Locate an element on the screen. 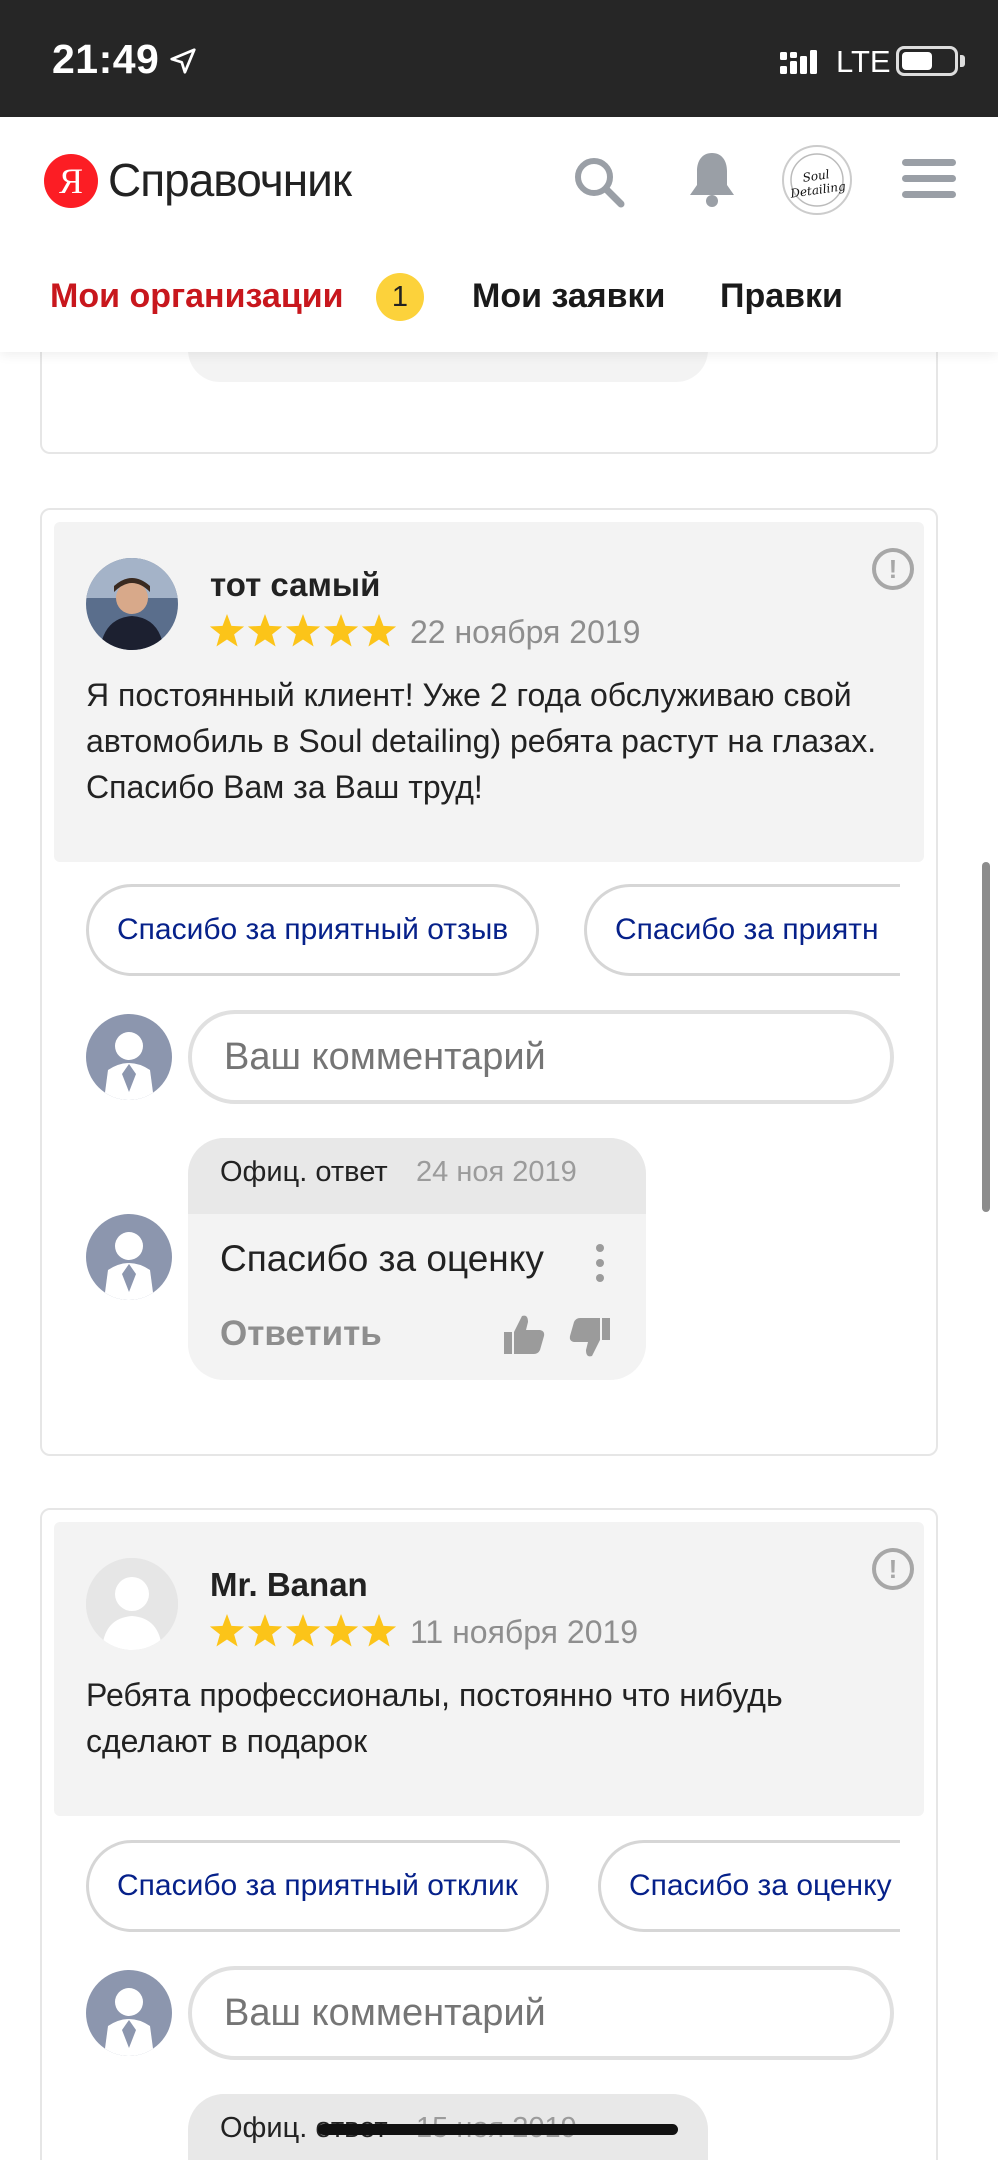 The height and width of the screenshot is (2160, 998). official-reply-date: 24 ноя 2019 is located at coordinates (496, 1172).